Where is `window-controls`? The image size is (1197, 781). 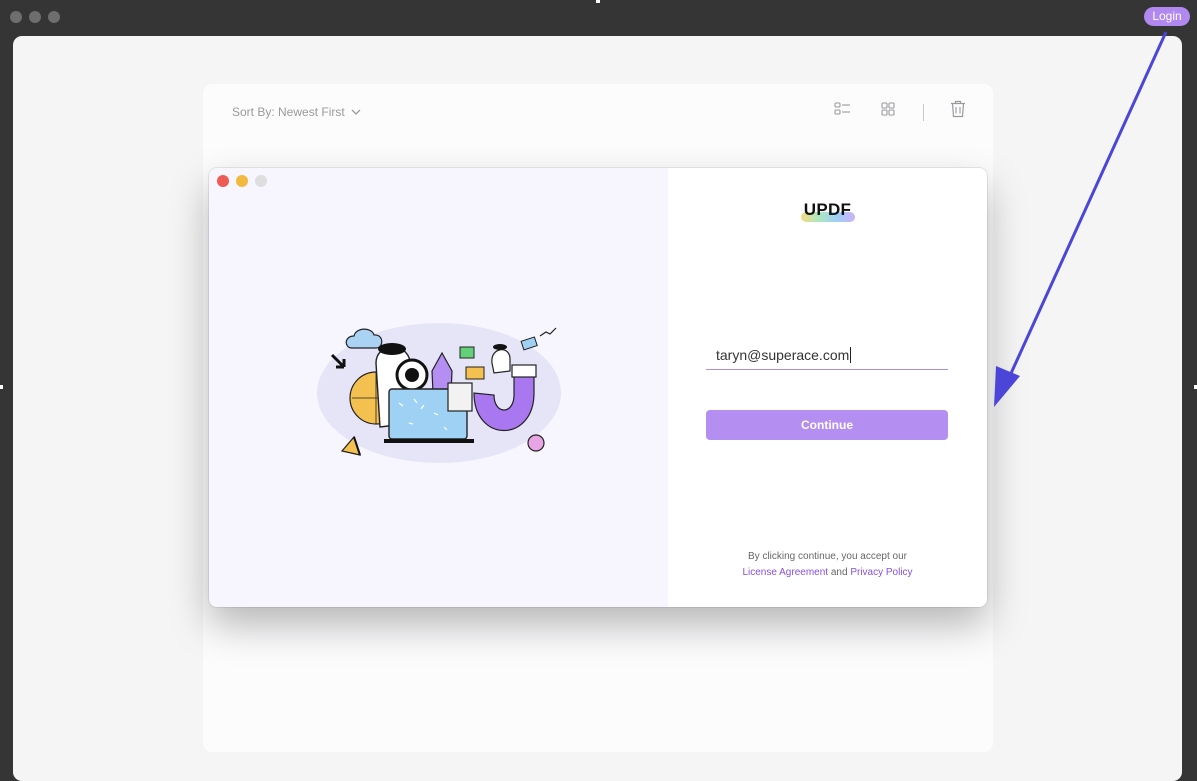 window-controls is located at coordinates (35, 17).